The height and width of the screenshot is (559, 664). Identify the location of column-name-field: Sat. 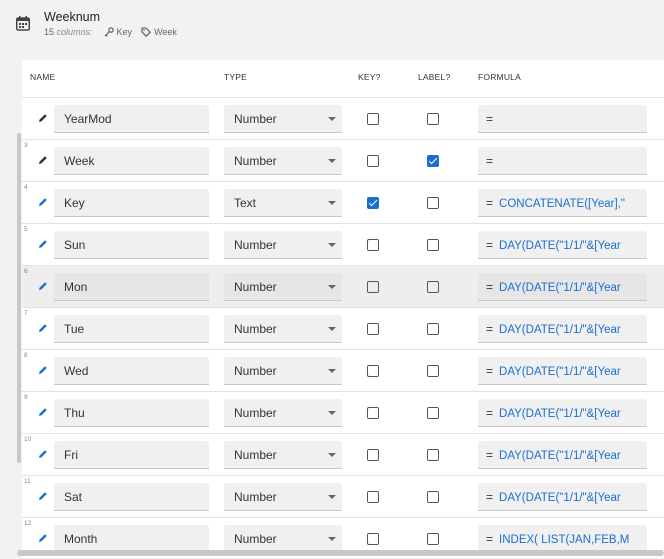
(131, 497).